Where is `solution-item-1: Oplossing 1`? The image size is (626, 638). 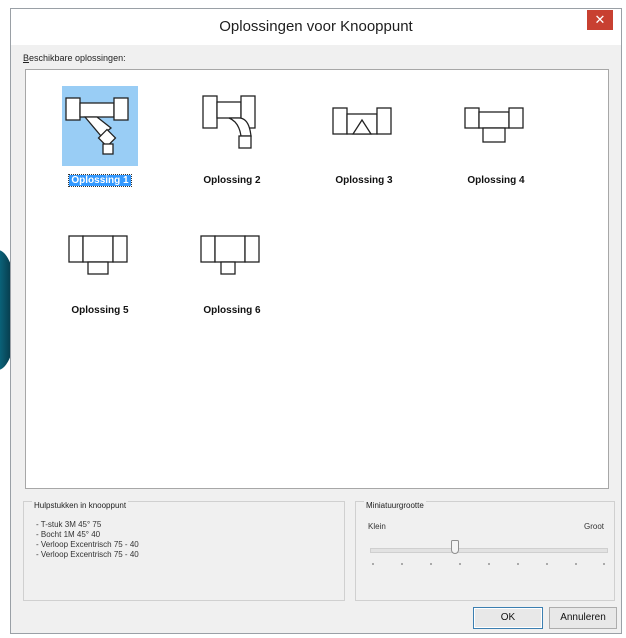 solution-item-1: Oplossing 1 is located at coordinates (100, 133).